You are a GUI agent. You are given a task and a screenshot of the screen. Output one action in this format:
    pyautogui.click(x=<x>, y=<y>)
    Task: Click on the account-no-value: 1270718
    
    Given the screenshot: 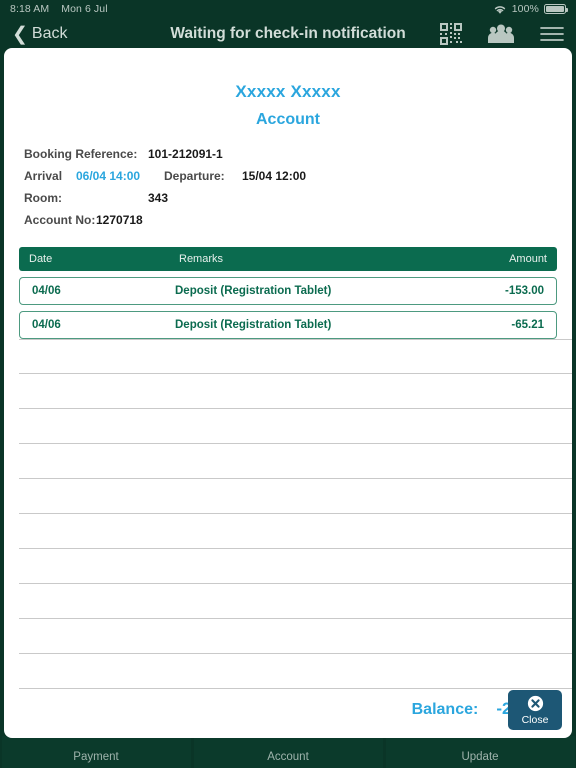 What is the action you would take?
    pyautogui.click(x=119, y=220)
    